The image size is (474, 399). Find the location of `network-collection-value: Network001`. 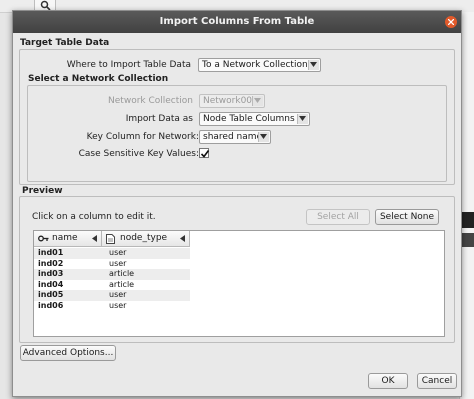

network-collection-value: Network001 is located at coordinates (230, 101).